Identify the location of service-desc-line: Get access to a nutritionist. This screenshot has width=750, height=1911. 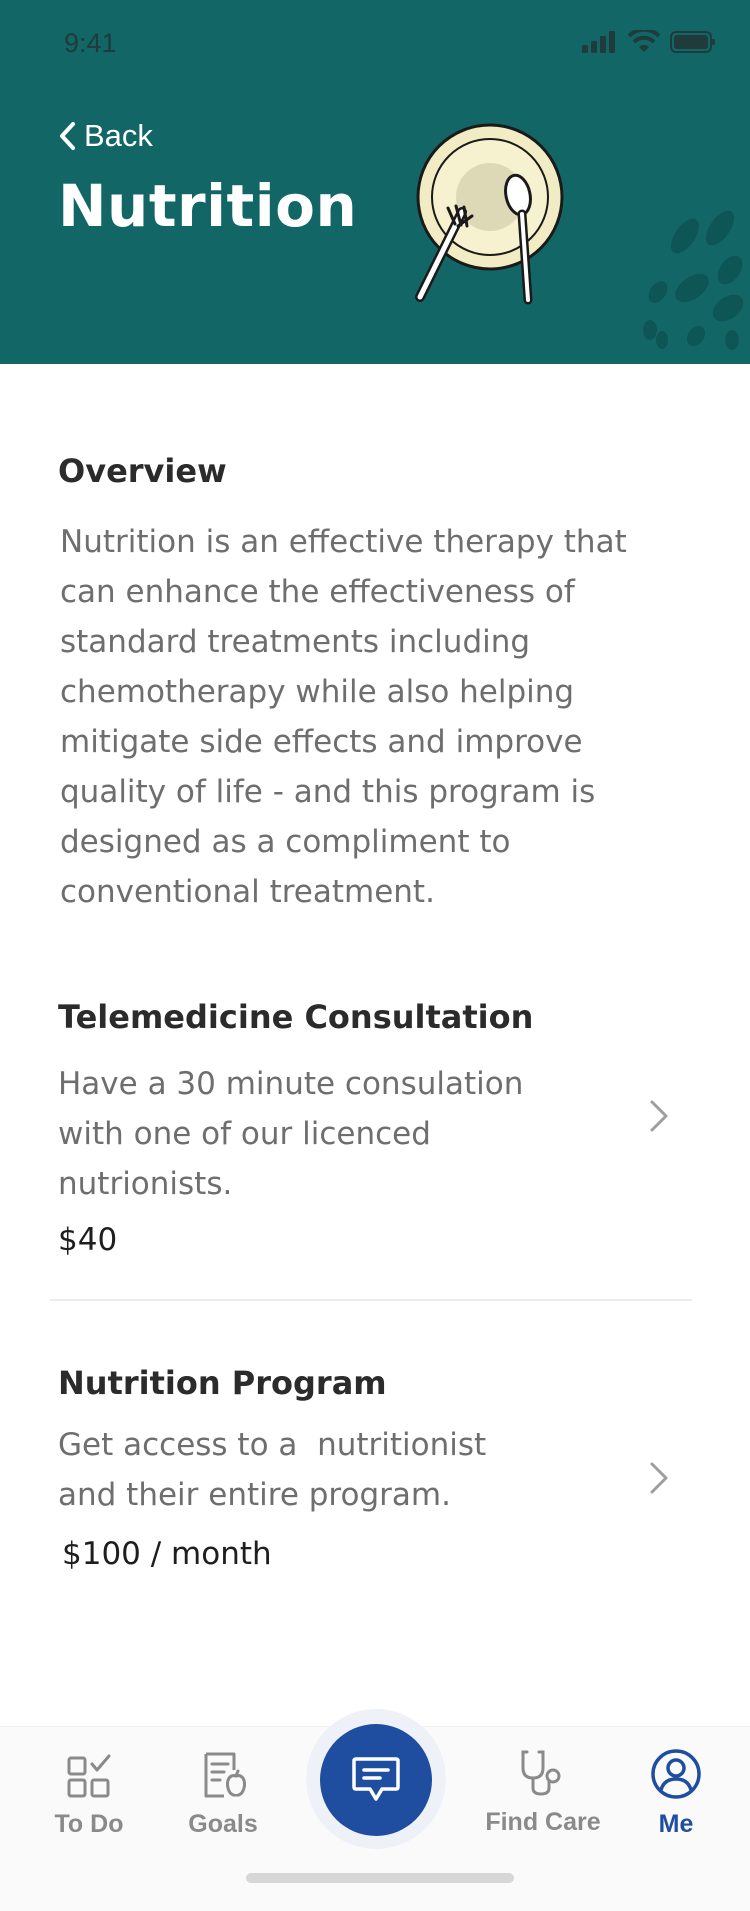
(272, 1445).